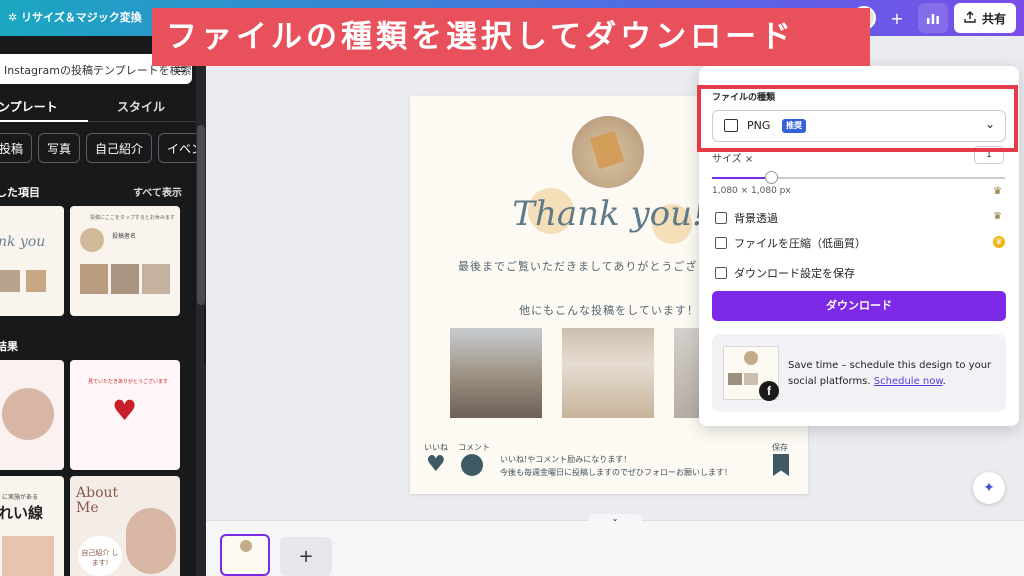  Describe the element at coordinates (472, 465) in the screenshot. I see `comment-bubble-icon` at that location.